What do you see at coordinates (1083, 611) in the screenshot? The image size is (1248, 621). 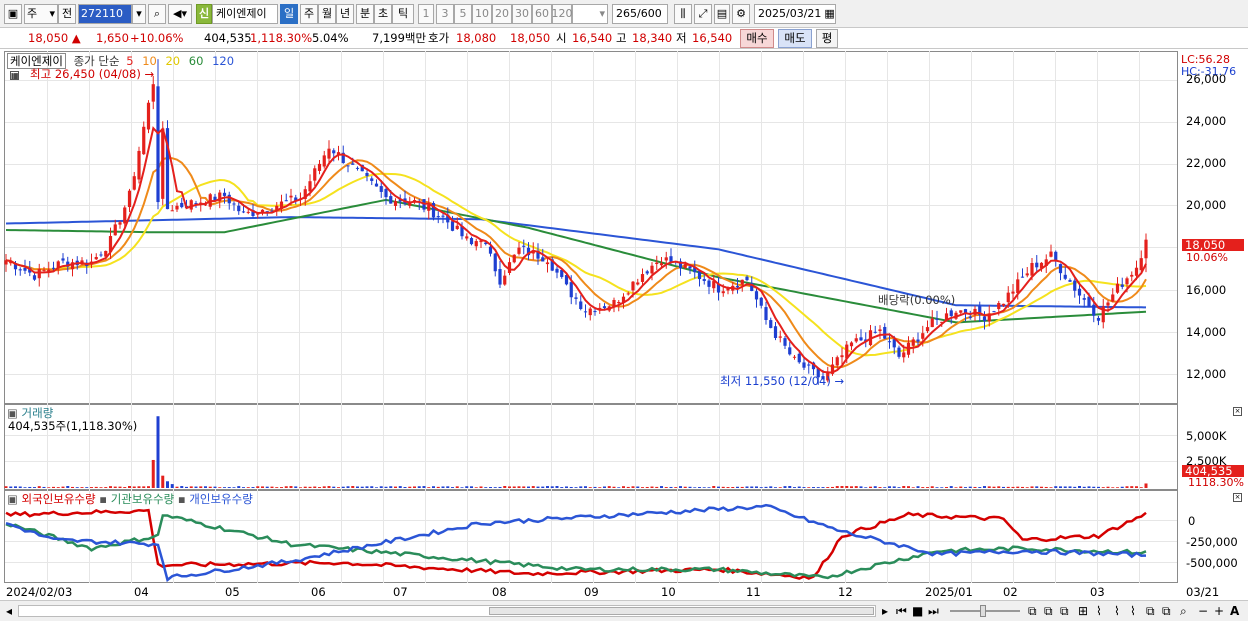 I see `grid-icon: ⊞` at bounding box center [1083, 611].